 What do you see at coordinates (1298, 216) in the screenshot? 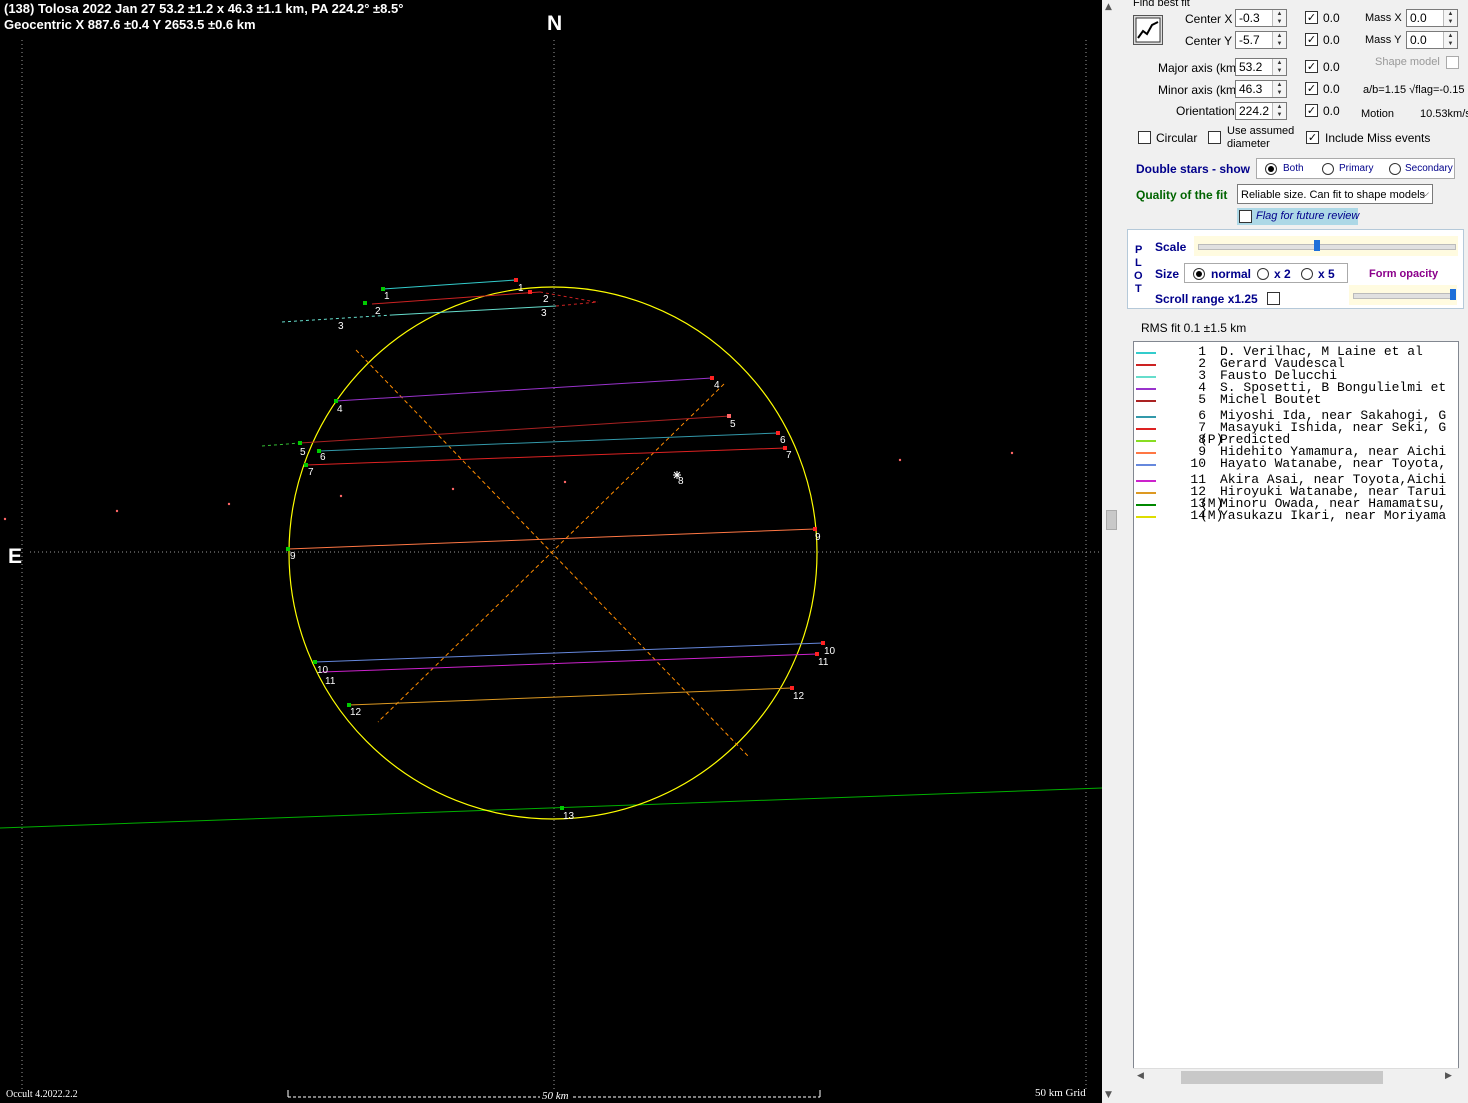
I see `flag-review-container: Flag for future review` at bounding box center [1298, 216].